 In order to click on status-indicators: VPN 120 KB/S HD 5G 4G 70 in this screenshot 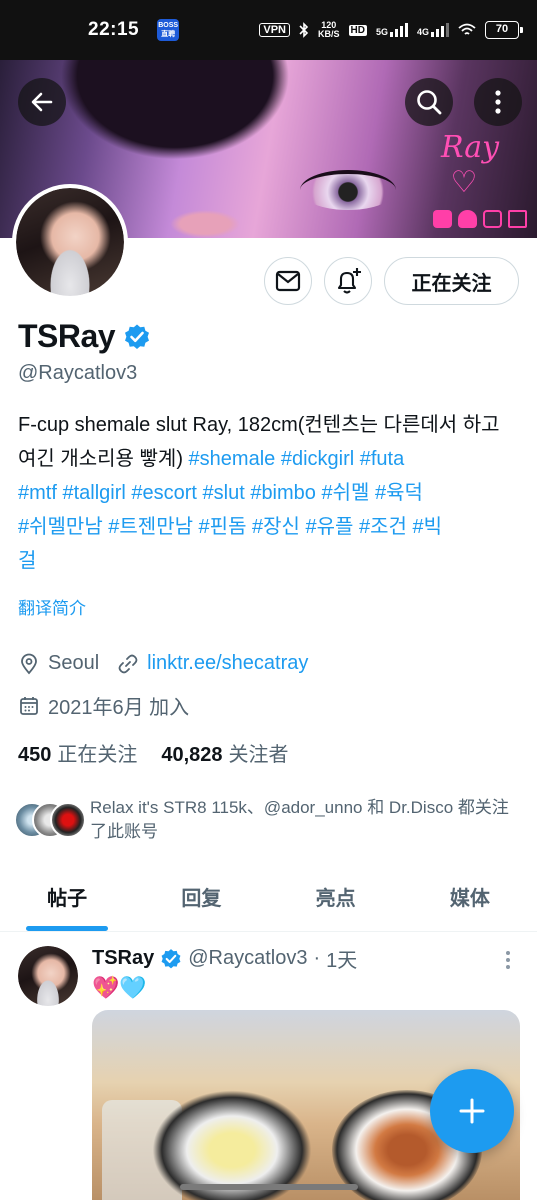, I will do `click(391, 30)`.